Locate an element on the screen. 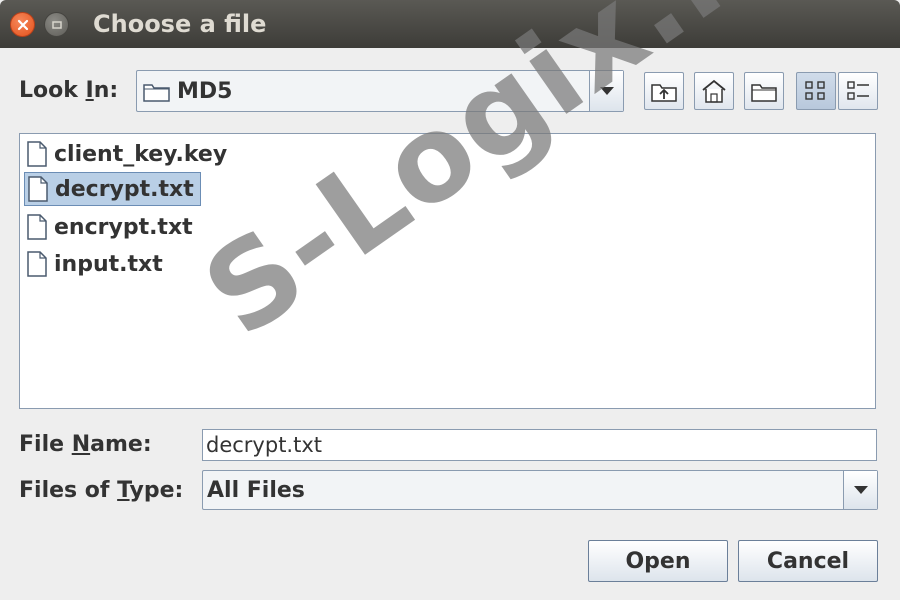 Image resolution: width=900 pixels, height=600 pixels. minimize-button is located at coordinates (56, 24).